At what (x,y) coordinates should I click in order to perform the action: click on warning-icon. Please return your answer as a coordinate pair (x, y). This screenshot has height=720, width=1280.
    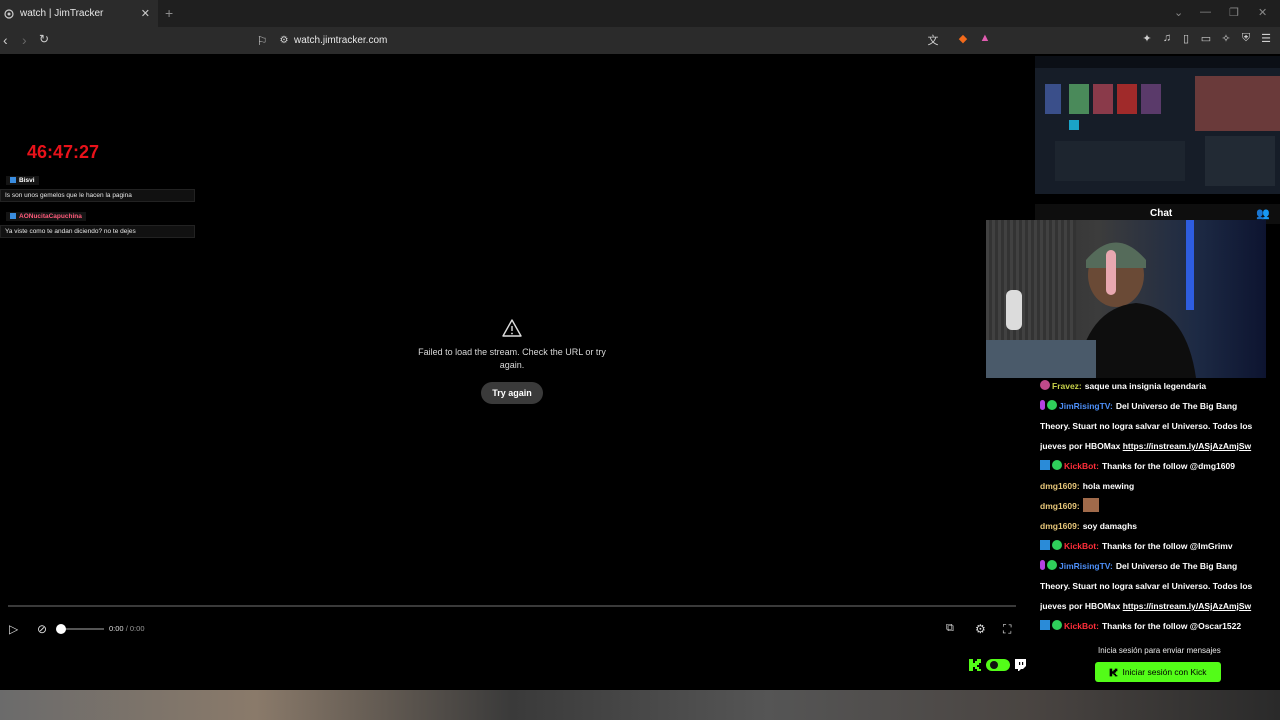
    Looking at the image, I should click on (512, 328).